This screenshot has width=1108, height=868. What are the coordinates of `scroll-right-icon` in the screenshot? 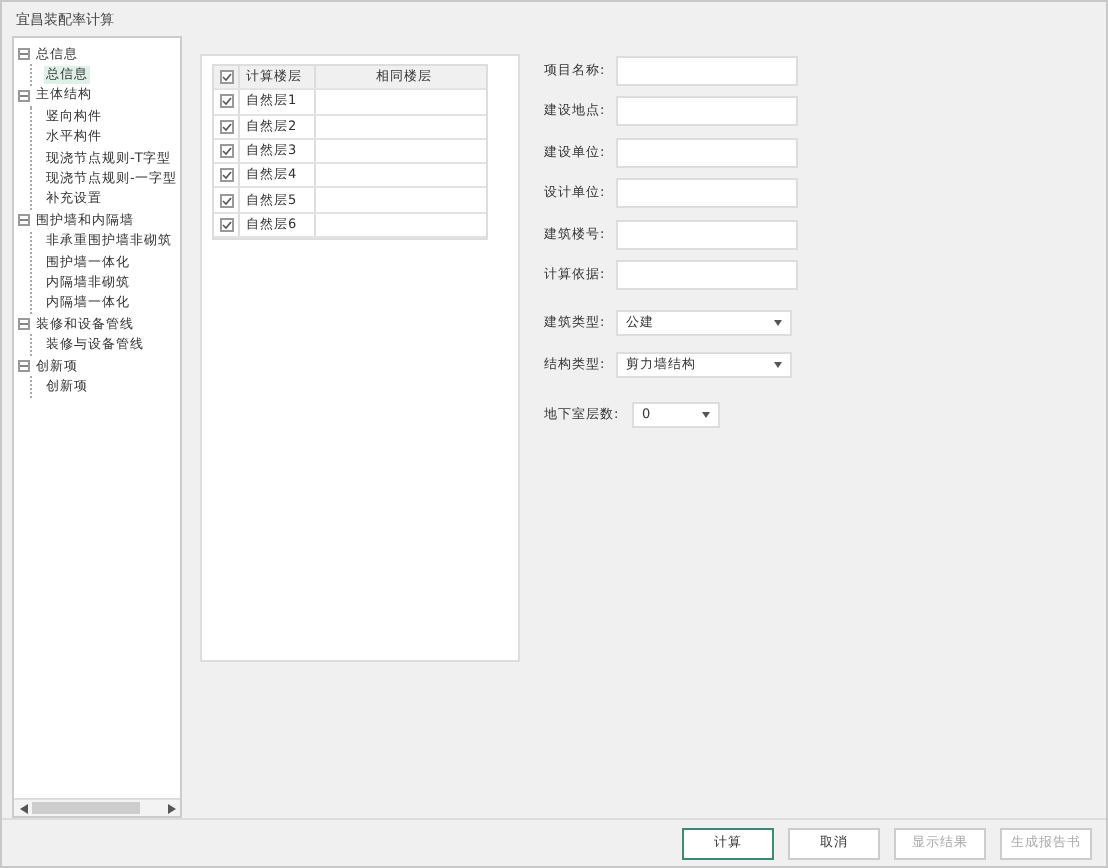 It's located at (171, 808).